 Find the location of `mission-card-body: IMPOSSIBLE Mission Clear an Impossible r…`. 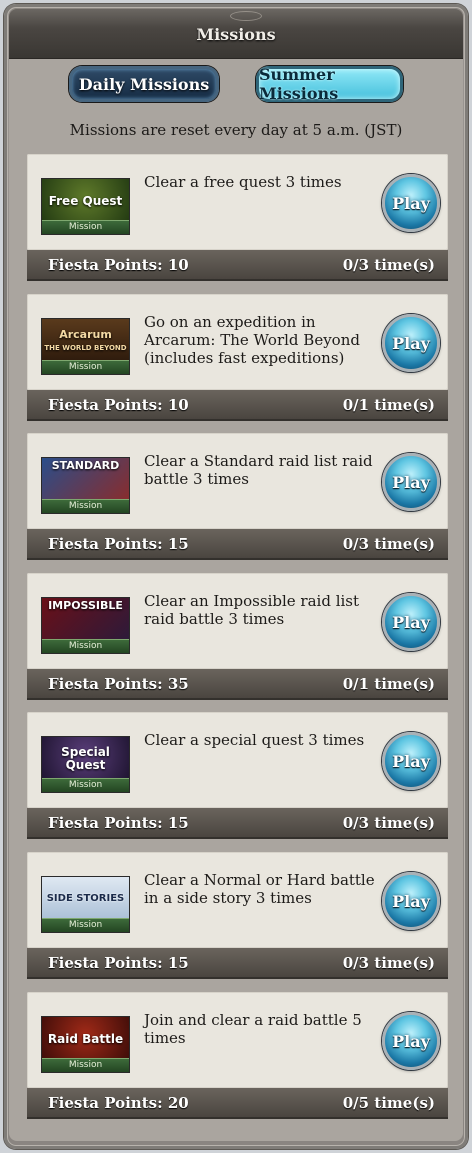

mission-card-body: IMPOSSIBLE Mission Clear an Impossible r… is located at coordinates (237, 621).